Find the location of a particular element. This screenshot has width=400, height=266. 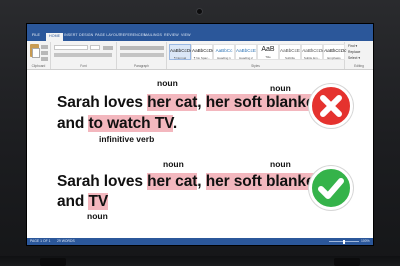

copy-icon is located at coordinates (44, 53).